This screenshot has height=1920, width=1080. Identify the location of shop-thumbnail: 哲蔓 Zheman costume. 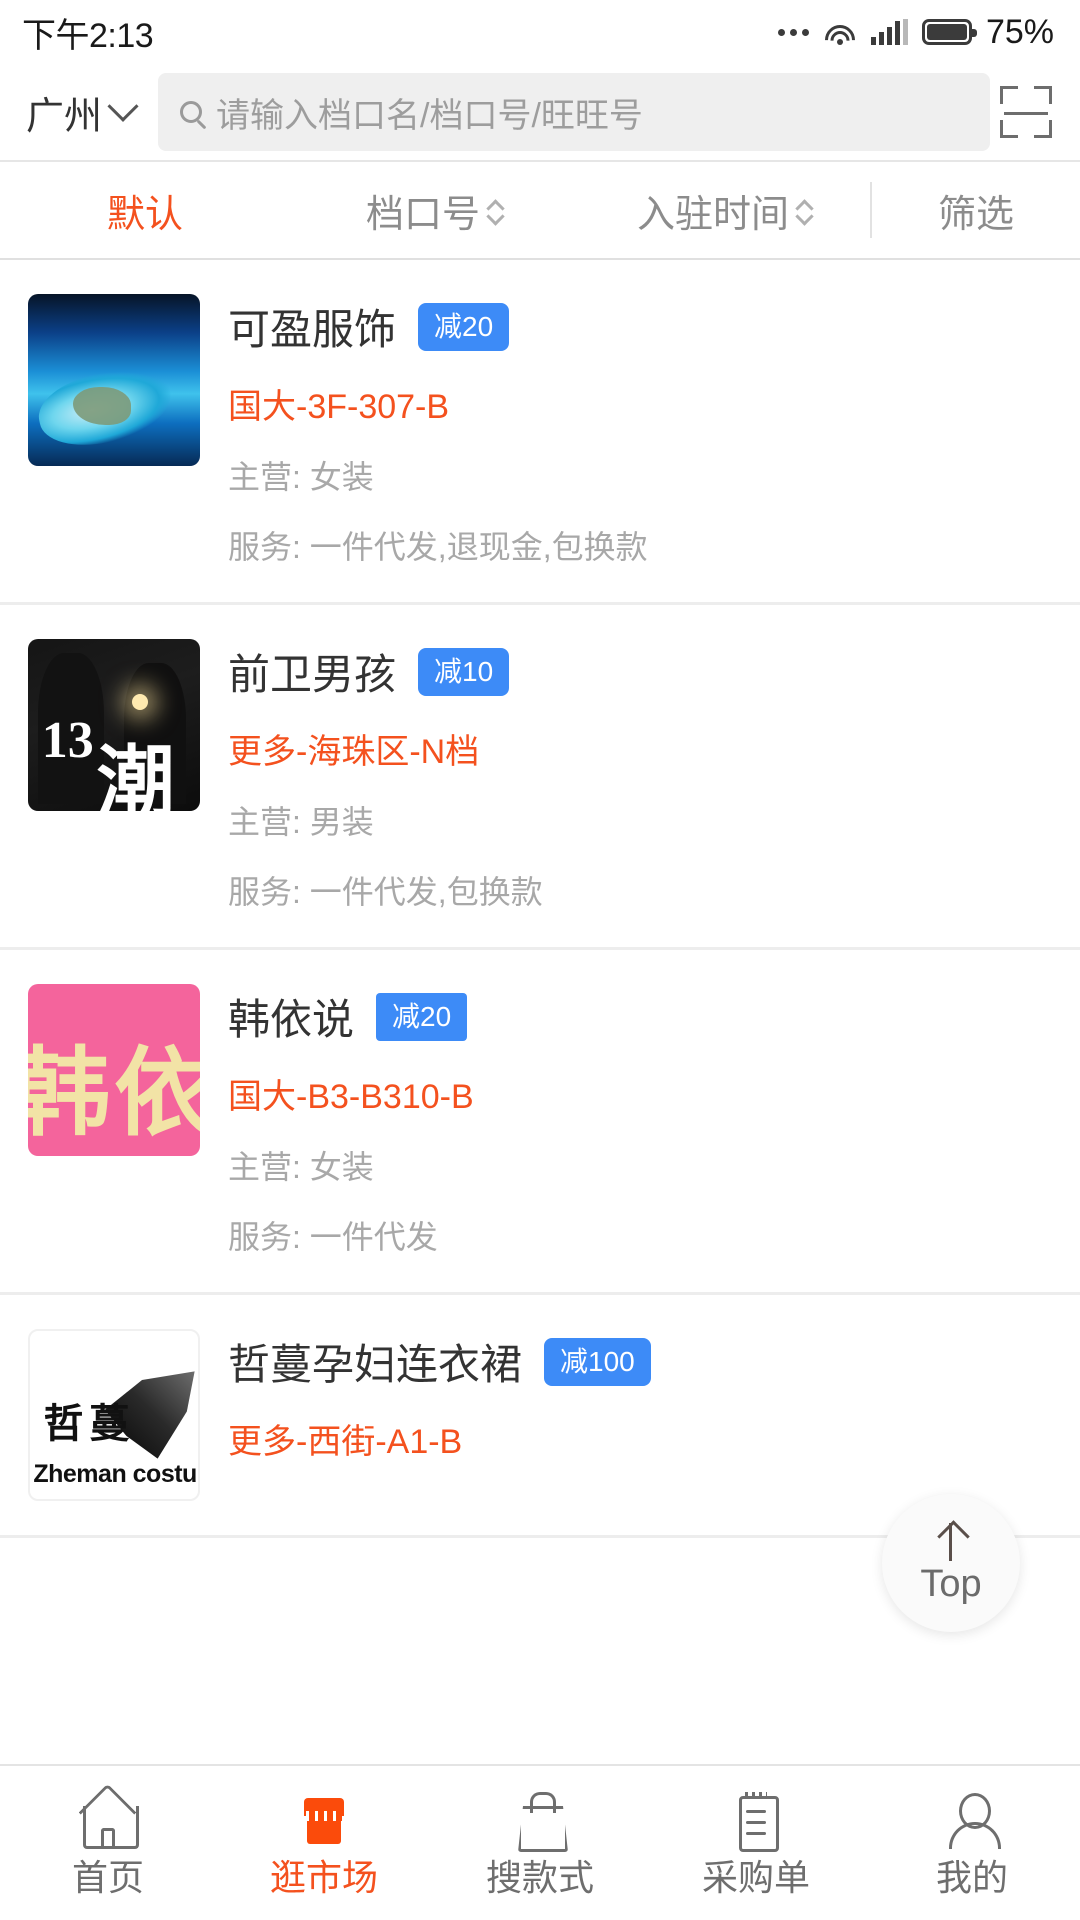
(114, 1415).